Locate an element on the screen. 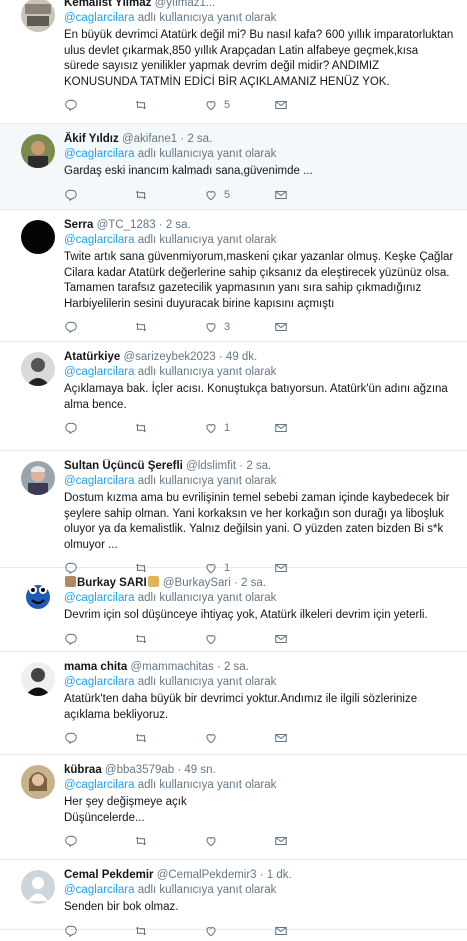  author-handle: @bba3579ab is located at coordinates (139, 770).